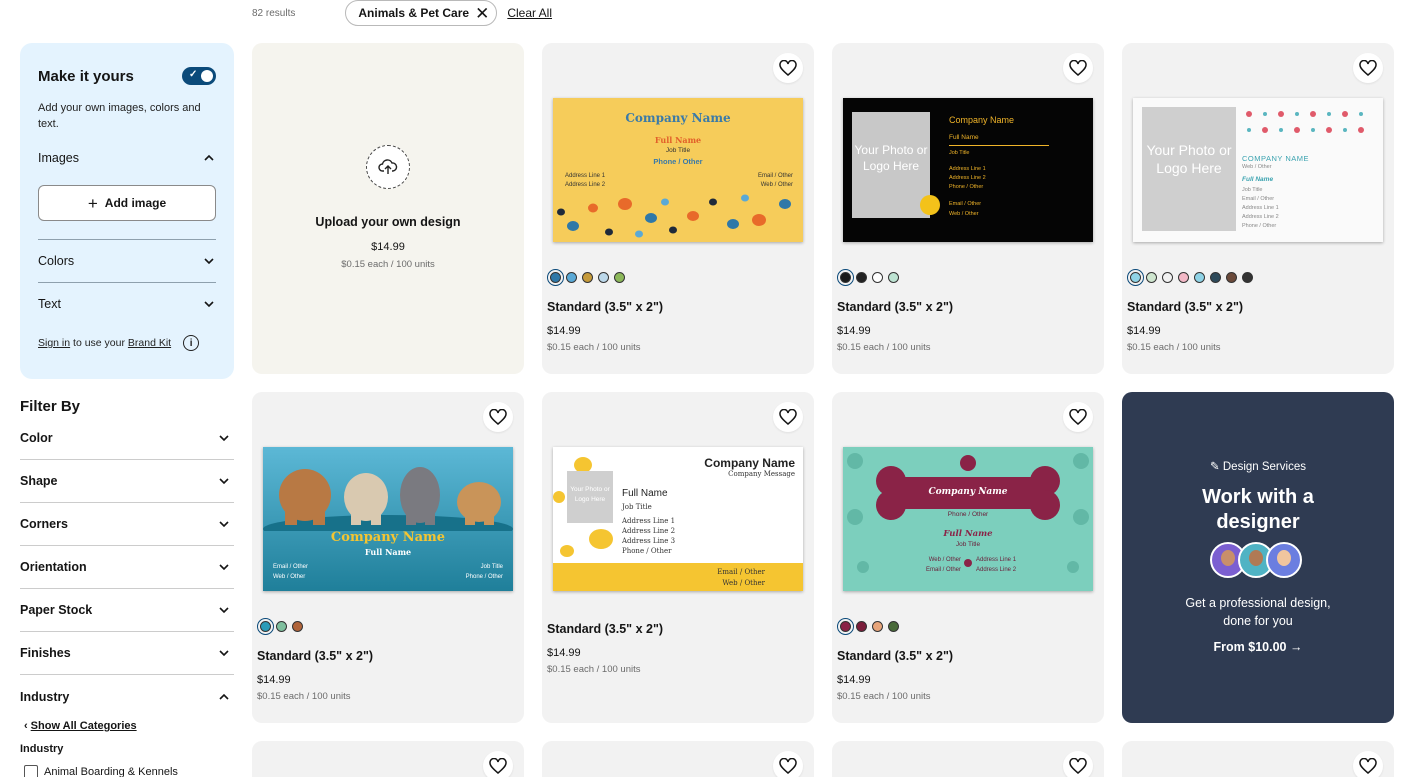 The image size is (1421, 777). What do you see at coordinates (529, 13) in the screenshot?
I see `clear-all-link: Clear All` at bounding box center [529, 13].